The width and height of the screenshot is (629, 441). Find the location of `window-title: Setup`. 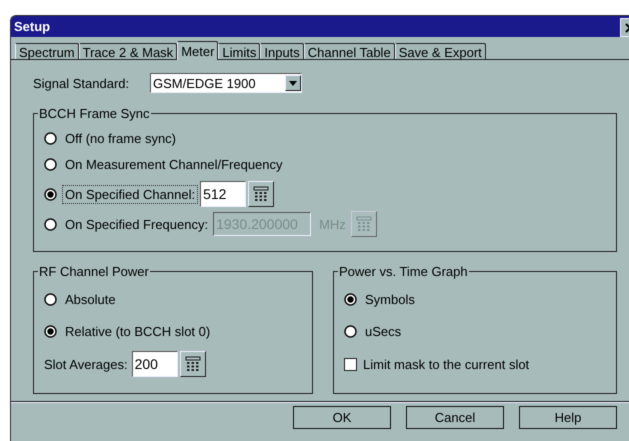

window-title: Setup is located at coordinates (32, 26).